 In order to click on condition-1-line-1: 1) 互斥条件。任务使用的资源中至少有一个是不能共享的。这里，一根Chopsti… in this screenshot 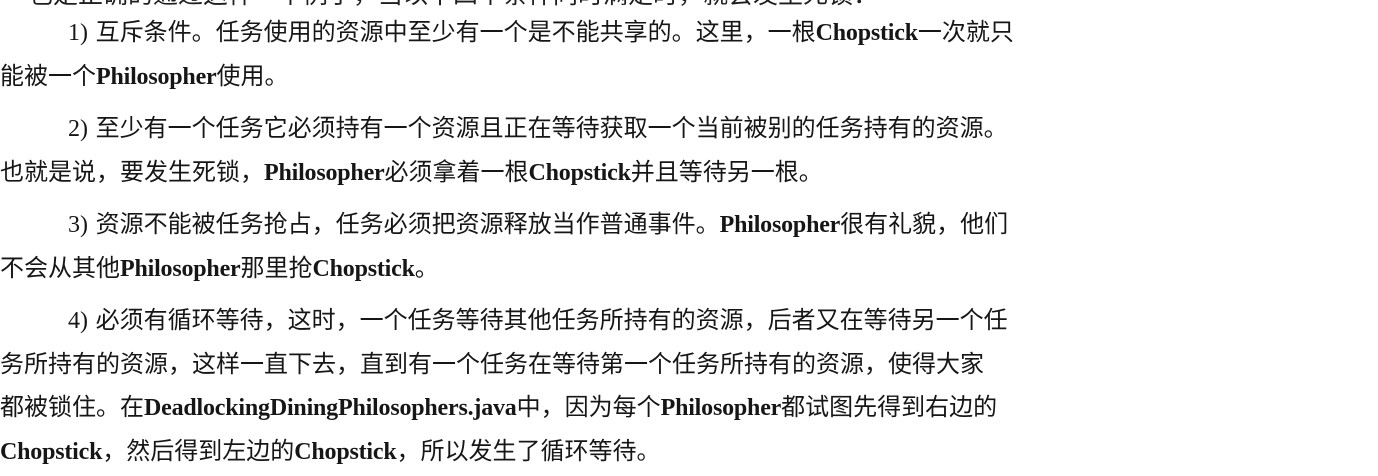, I will do `click(541, 32)`.